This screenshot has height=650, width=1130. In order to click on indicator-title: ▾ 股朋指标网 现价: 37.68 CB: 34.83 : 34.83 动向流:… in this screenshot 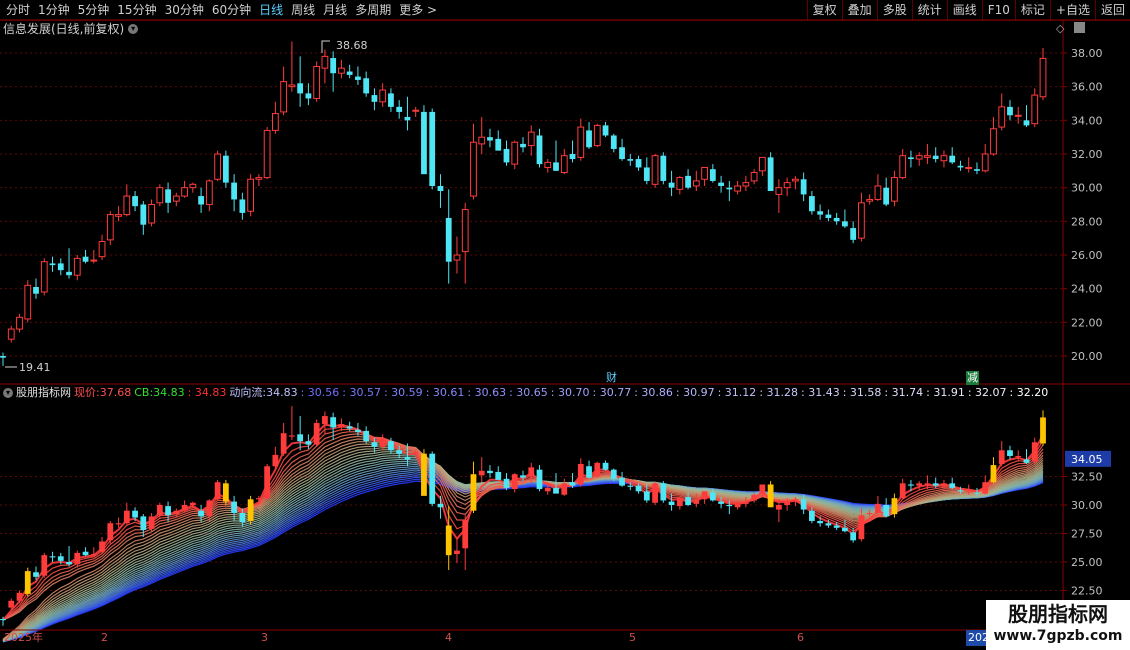, I will do `click(527, 393)`.